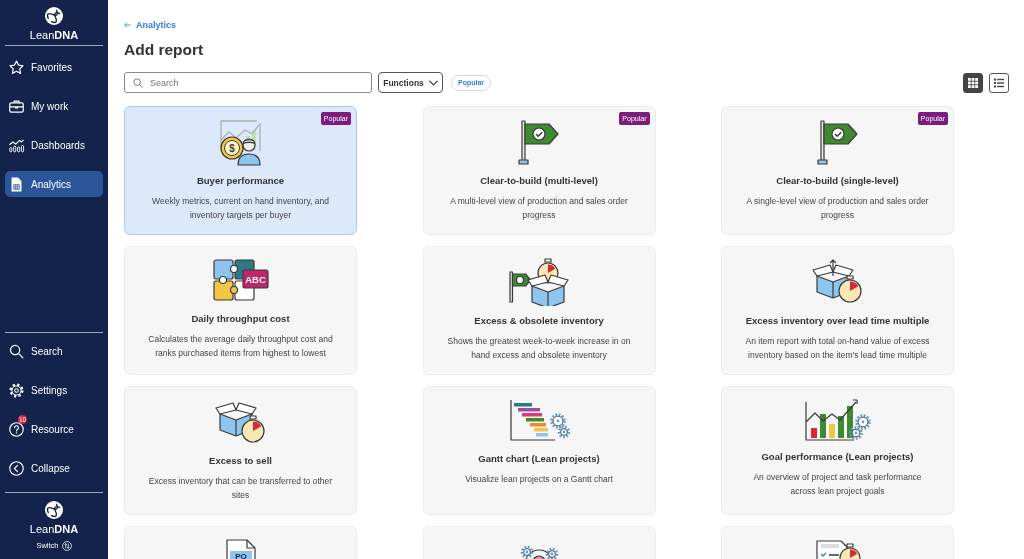 The image size is (1024, 559). I want to click on caret-down-icon, so click(433, 82).